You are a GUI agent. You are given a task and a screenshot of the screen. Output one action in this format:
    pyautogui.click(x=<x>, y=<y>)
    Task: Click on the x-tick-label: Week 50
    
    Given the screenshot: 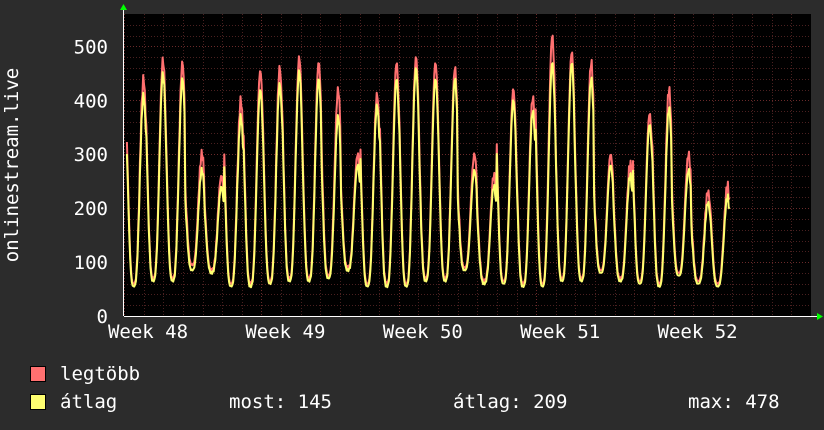 What is the action you would take?
    pyautogui.click(x=423, y=332)
    